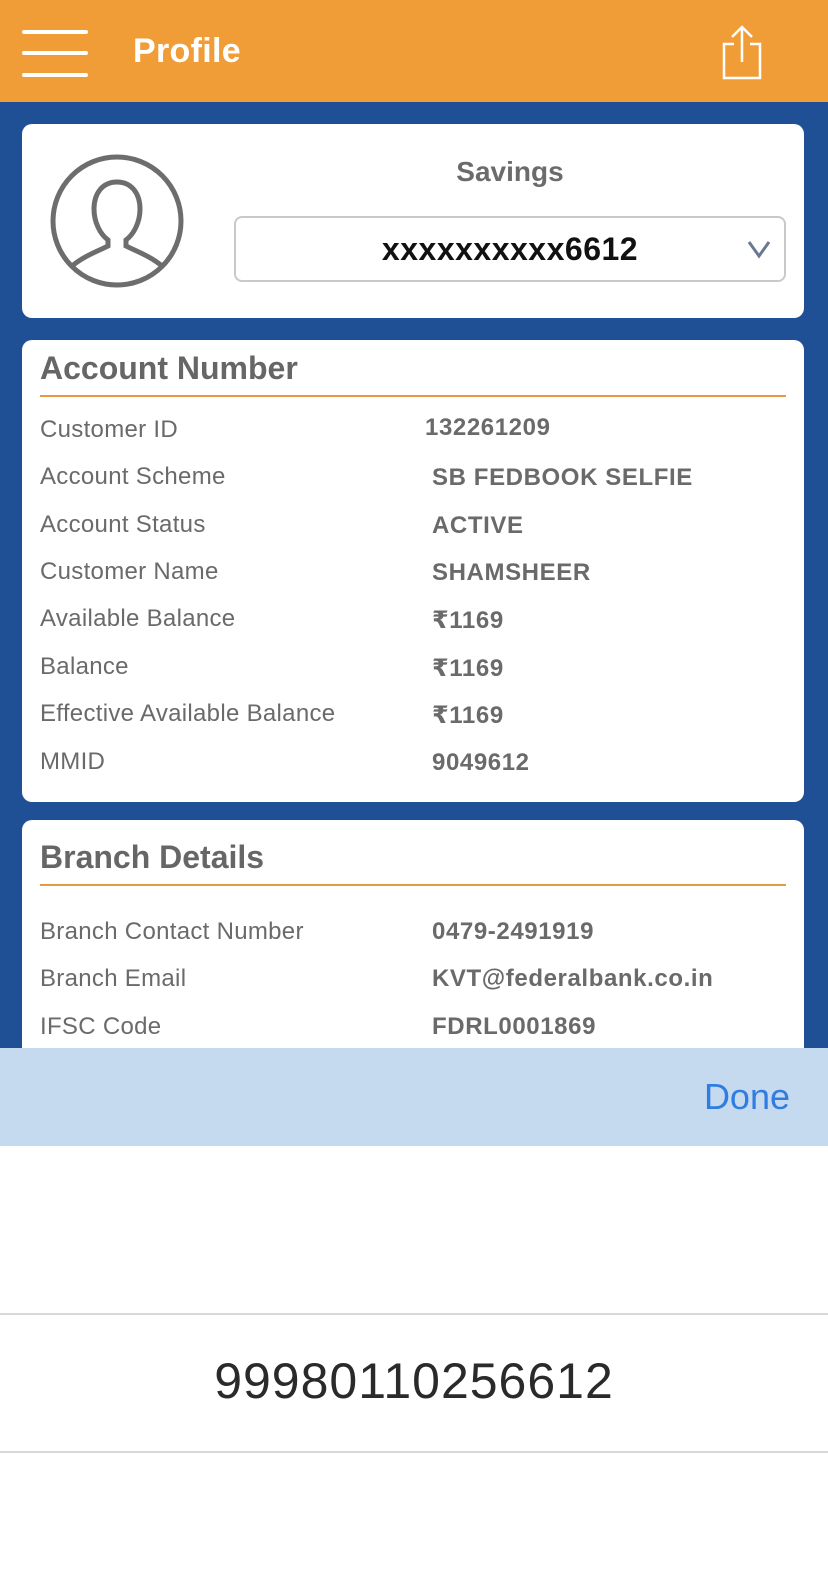 The width and height of the screenshot is (828, 1571). I want to click on row-label-customer-id: Customer ID, so click(109, 429).